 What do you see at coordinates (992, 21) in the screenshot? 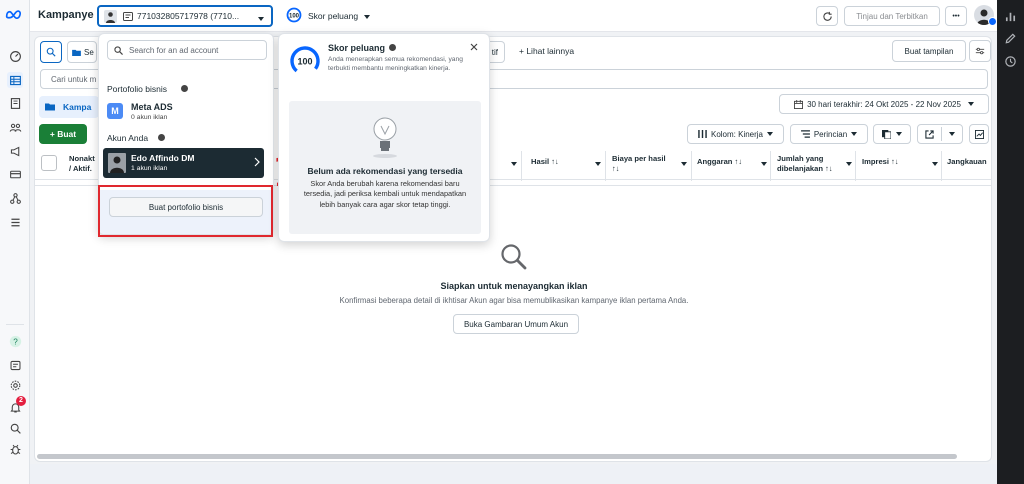
I see `facebook-badge-icon` at bounding box center [992, 21].